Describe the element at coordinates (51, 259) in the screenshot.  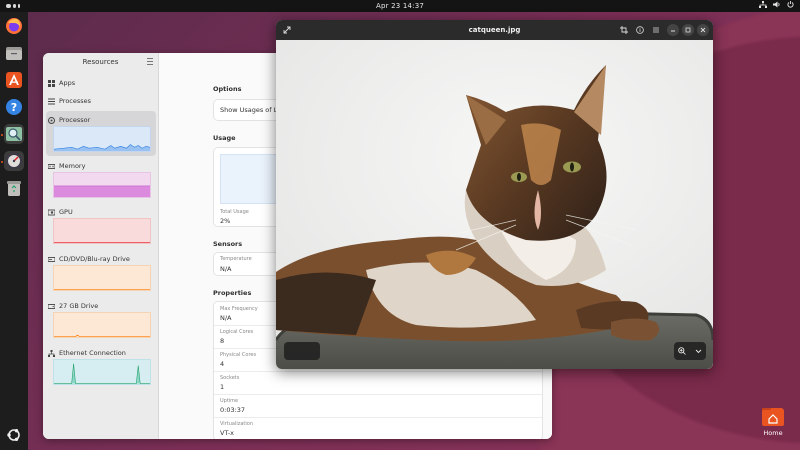
I see `optical-drive-icon` at that location.